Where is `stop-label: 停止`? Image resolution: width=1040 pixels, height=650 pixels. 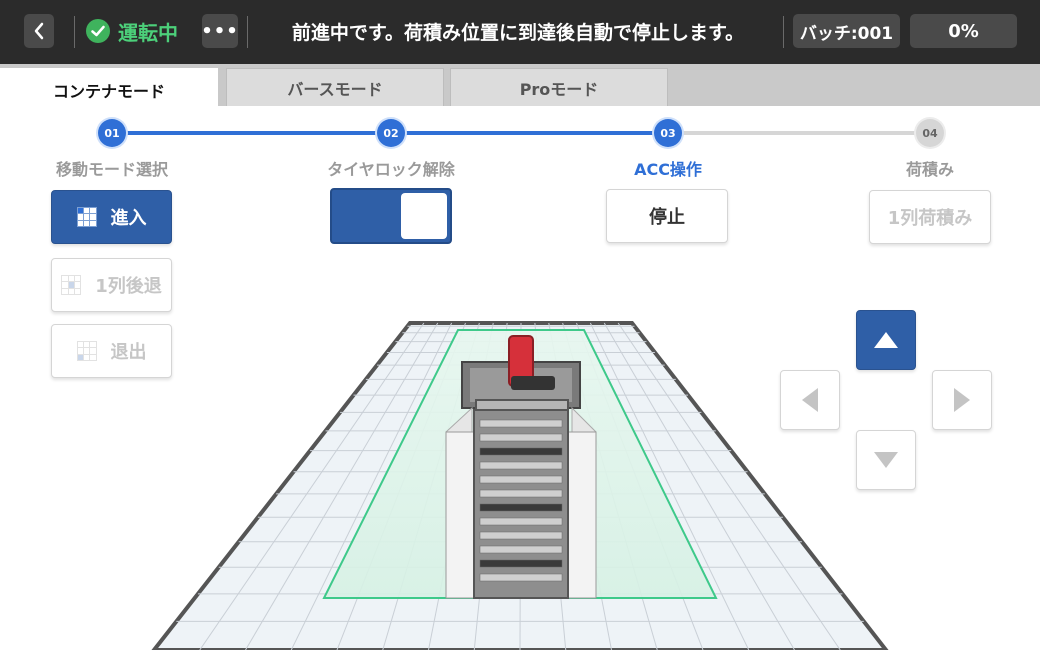
stop-label: 停止 is located at coordinates (667, 217).